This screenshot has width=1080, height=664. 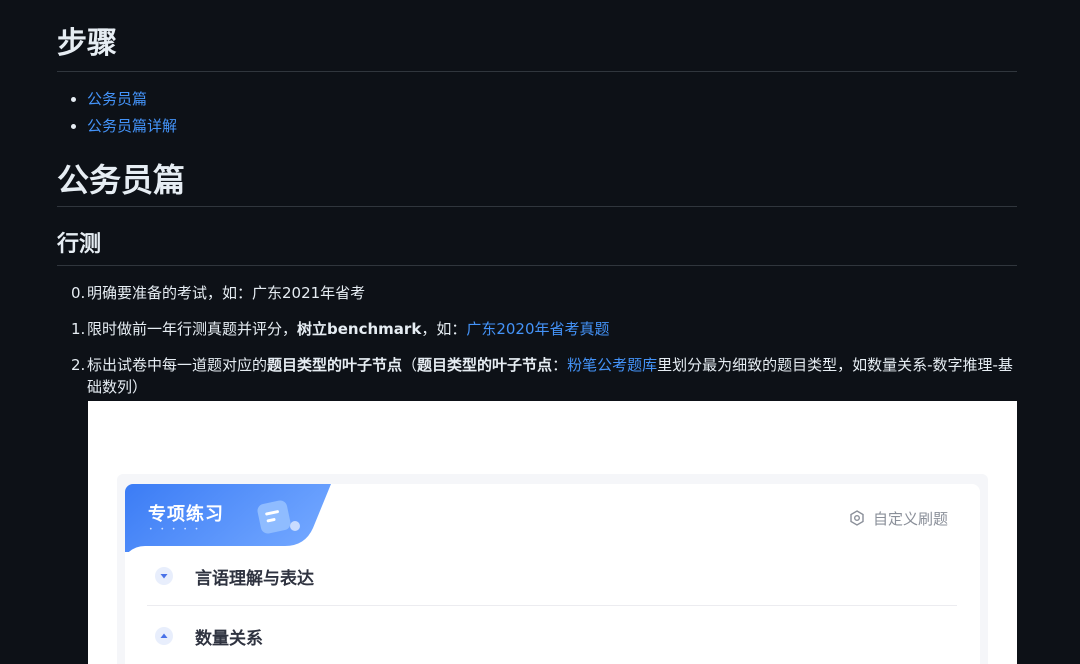 What do you see at coordinates (229, 638) in the screenshot?
I see `category-label: 数量关系` at bounding box center [229, 638].